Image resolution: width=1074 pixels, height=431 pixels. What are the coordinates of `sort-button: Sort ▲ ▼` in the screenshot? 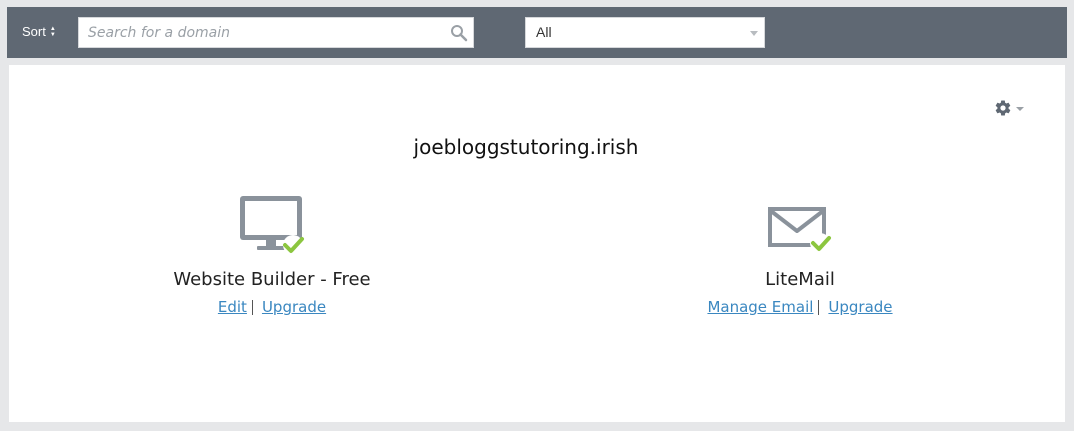 It's located at (39, 31).